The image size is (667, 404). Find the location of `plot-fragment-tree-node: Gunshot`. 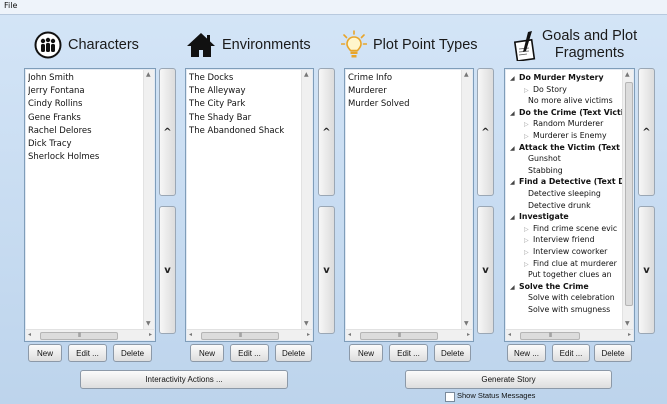

plot-fragment-tree-node: Gunshot is located at coordinates (565, 159).